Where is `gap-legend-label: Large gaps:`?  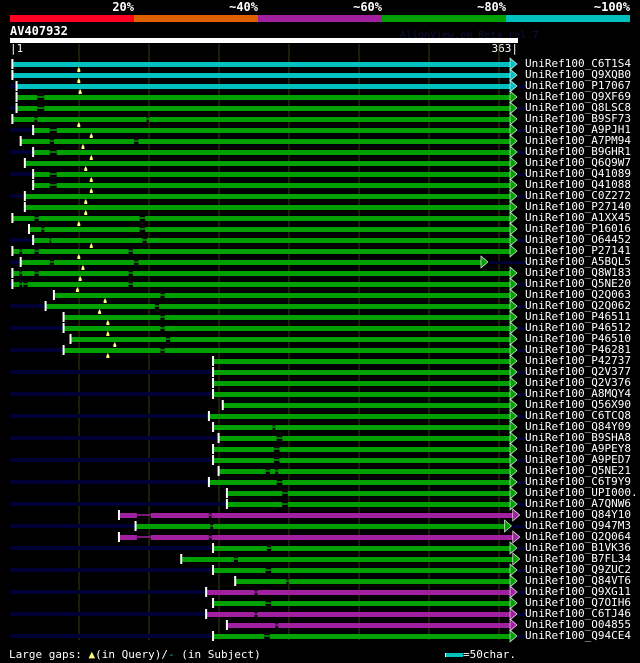
gap-legend-label: Large gaps: is located at coordinates (45, 654).